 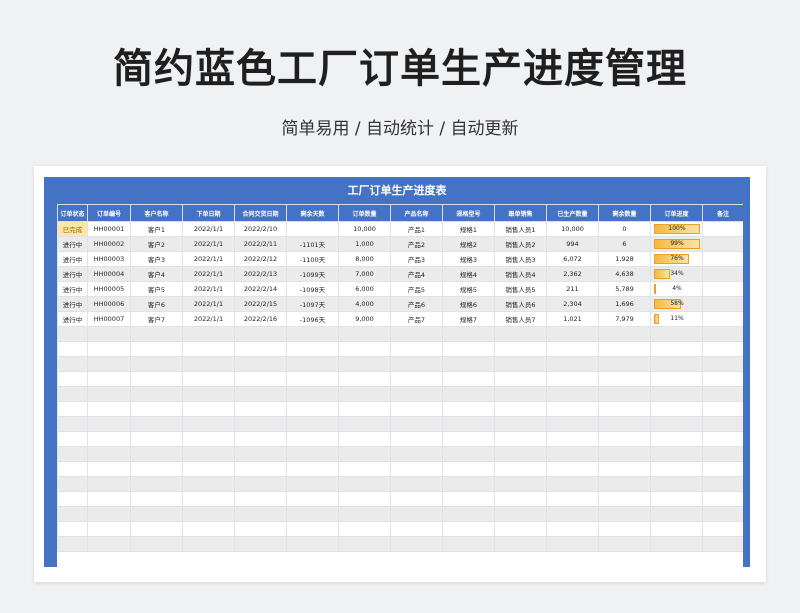 What do you see at coordinates (156, 229) in the screenshot?
I see `customer-cell: 客户1` at bounding box center [156, 229].